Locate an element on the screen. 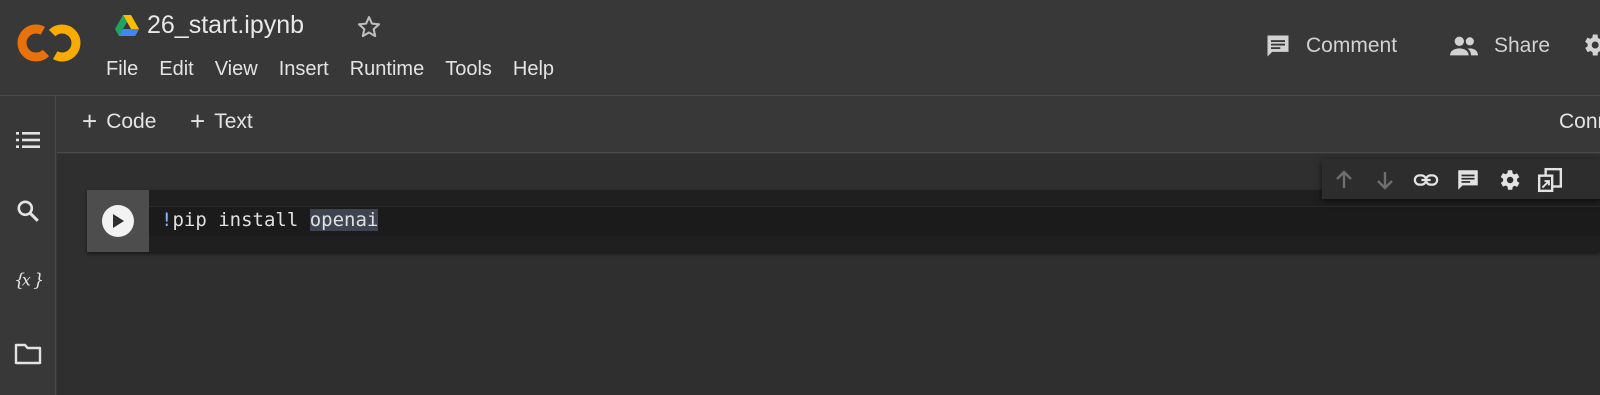 This screenshot has height=395, width=1600. code-editor: !pip install openai is located at coordinates (874, 221).